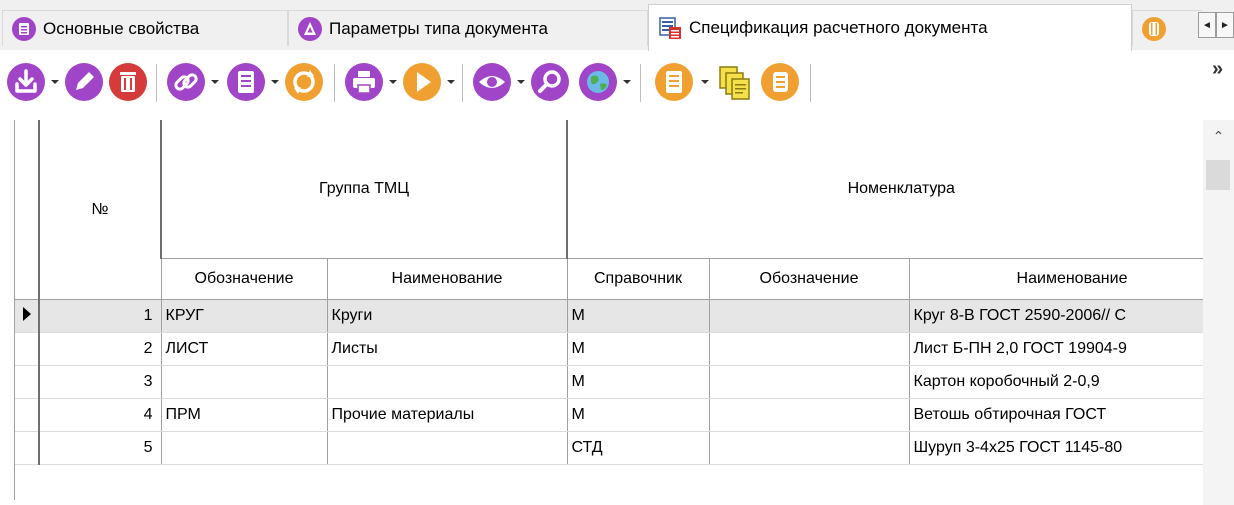  What do you see at coordinates (100, 210) in the screenshot?
I see `column-header-number: №` at bounding box center [100, 210].